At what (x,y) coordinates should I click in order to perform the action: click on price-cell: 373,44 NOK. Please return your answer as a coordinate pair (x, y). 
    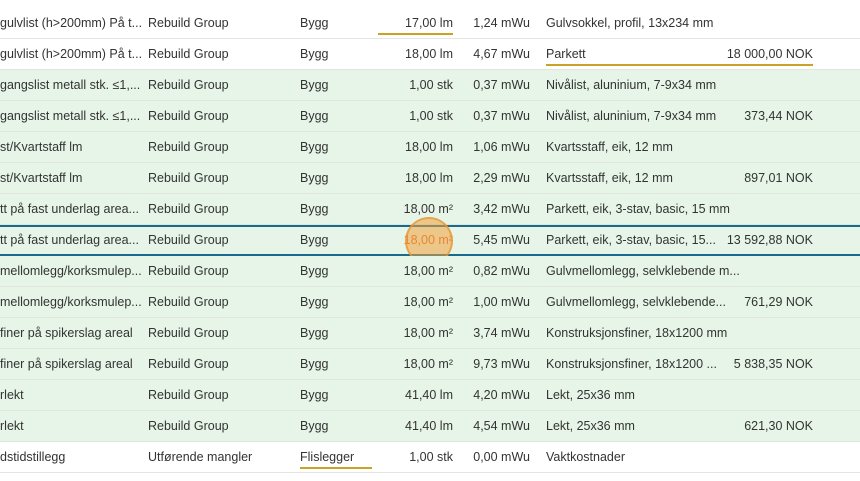
    Looking at the image, I should click on (764, 116).